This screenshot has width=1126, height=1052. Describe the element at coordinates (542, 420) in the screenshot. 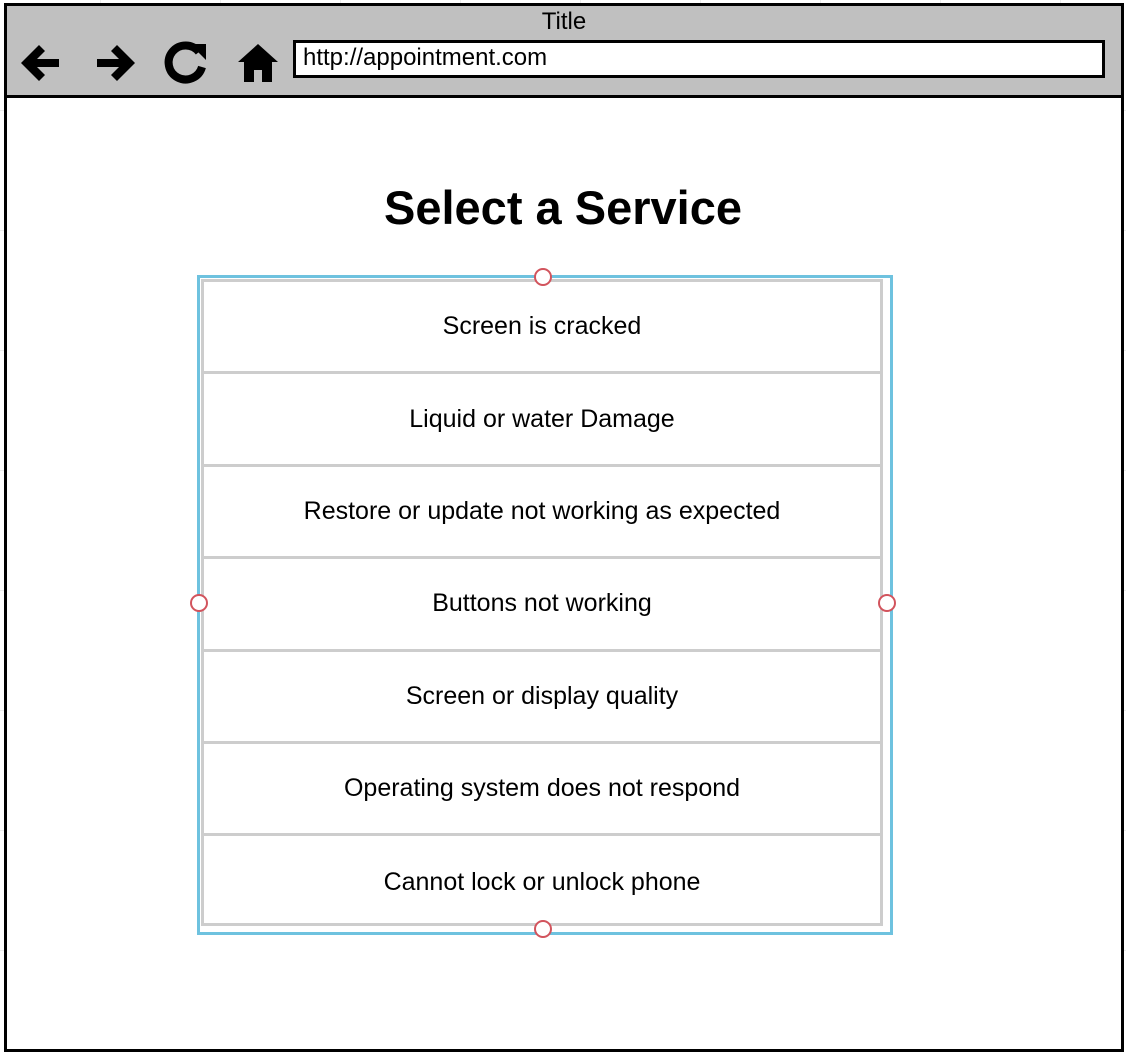

I see `service-item-liquid-damage: Liquid or water Damage` at that location.